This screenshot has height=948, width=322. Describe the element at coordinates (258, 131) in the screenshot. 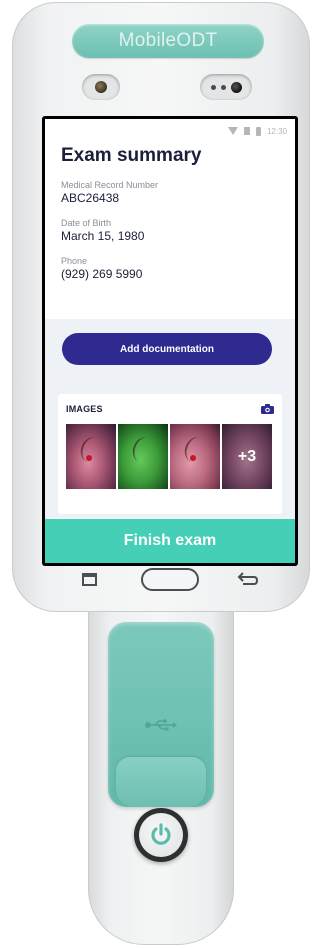

I see `battery-icon` at that location.